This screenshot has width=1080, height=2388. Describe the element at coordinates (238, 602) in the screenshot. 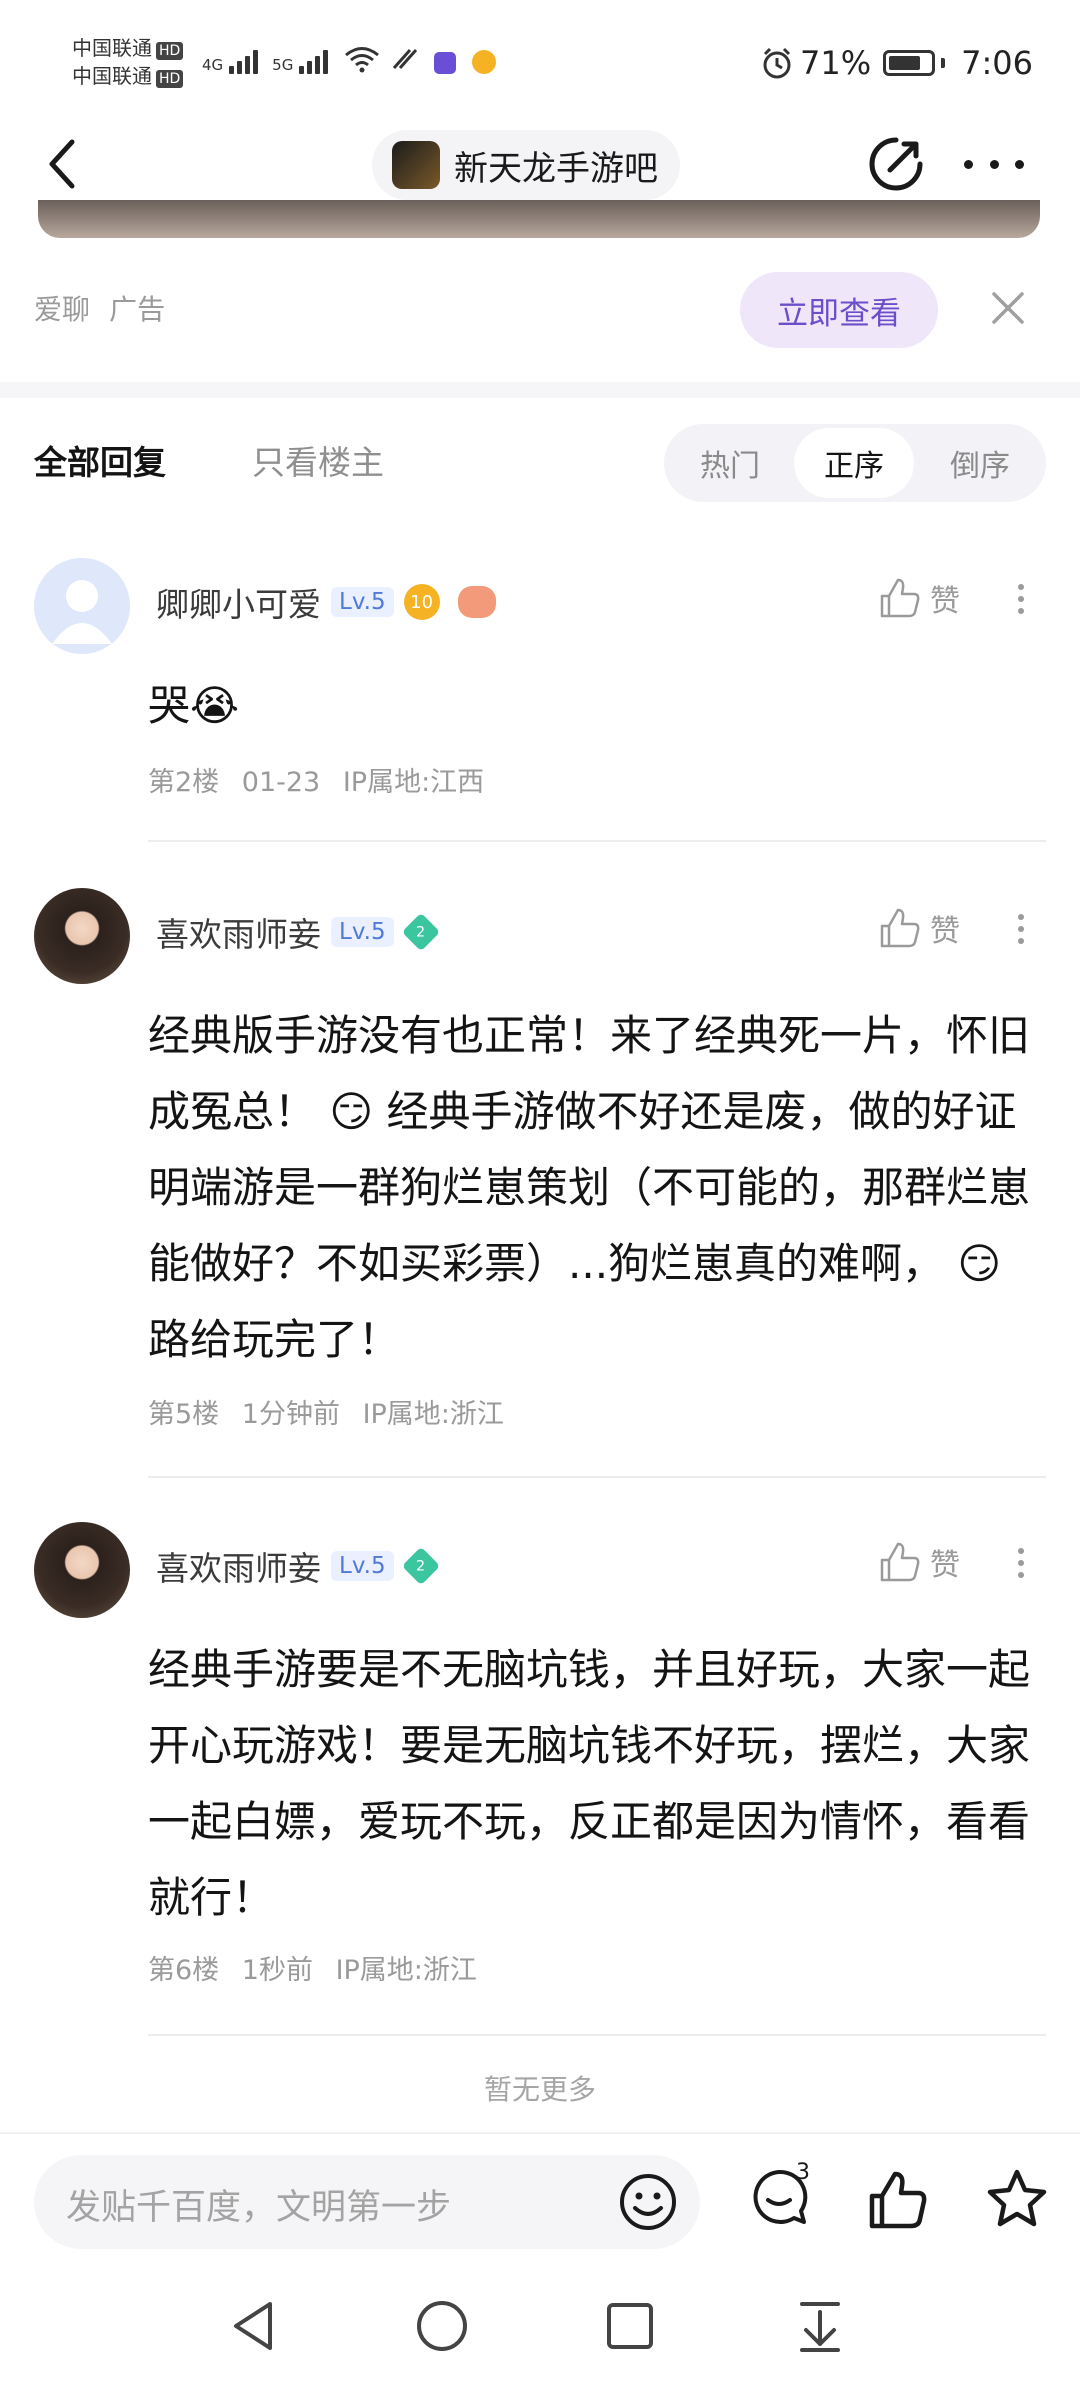

I see `username: 卿卿小可爱` at that location.